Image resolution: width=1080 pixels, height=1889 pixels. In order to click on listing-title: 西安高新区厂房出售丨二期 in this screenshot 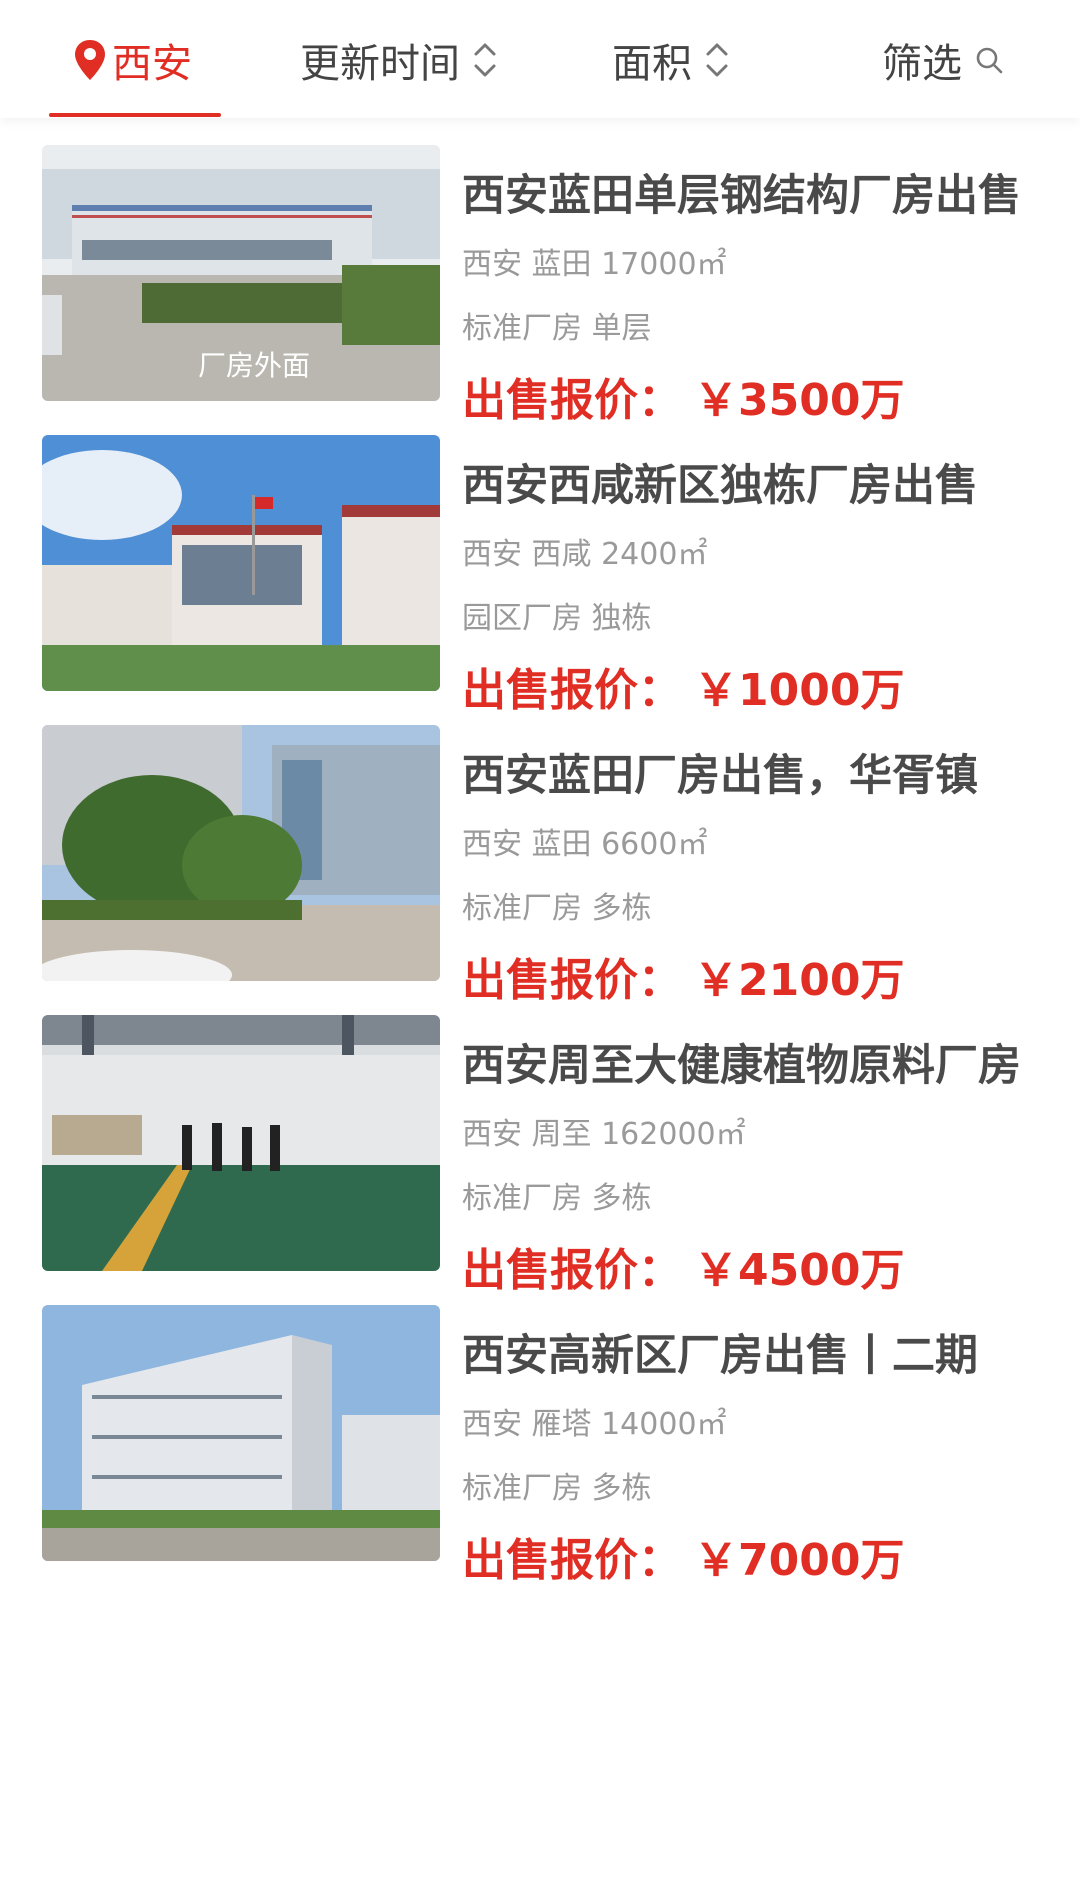, I will do `click(742, 1356)`.